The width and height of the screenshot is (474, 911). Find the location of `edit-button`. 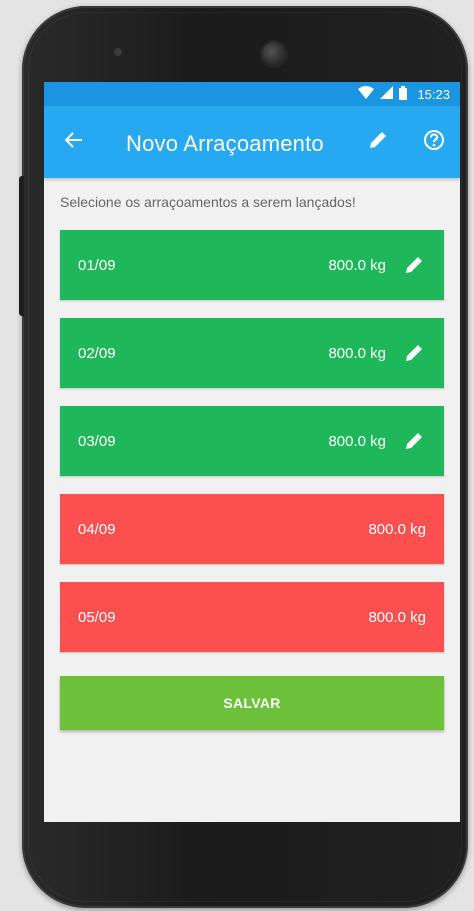

edit-button is located at coordinates (378, 142).